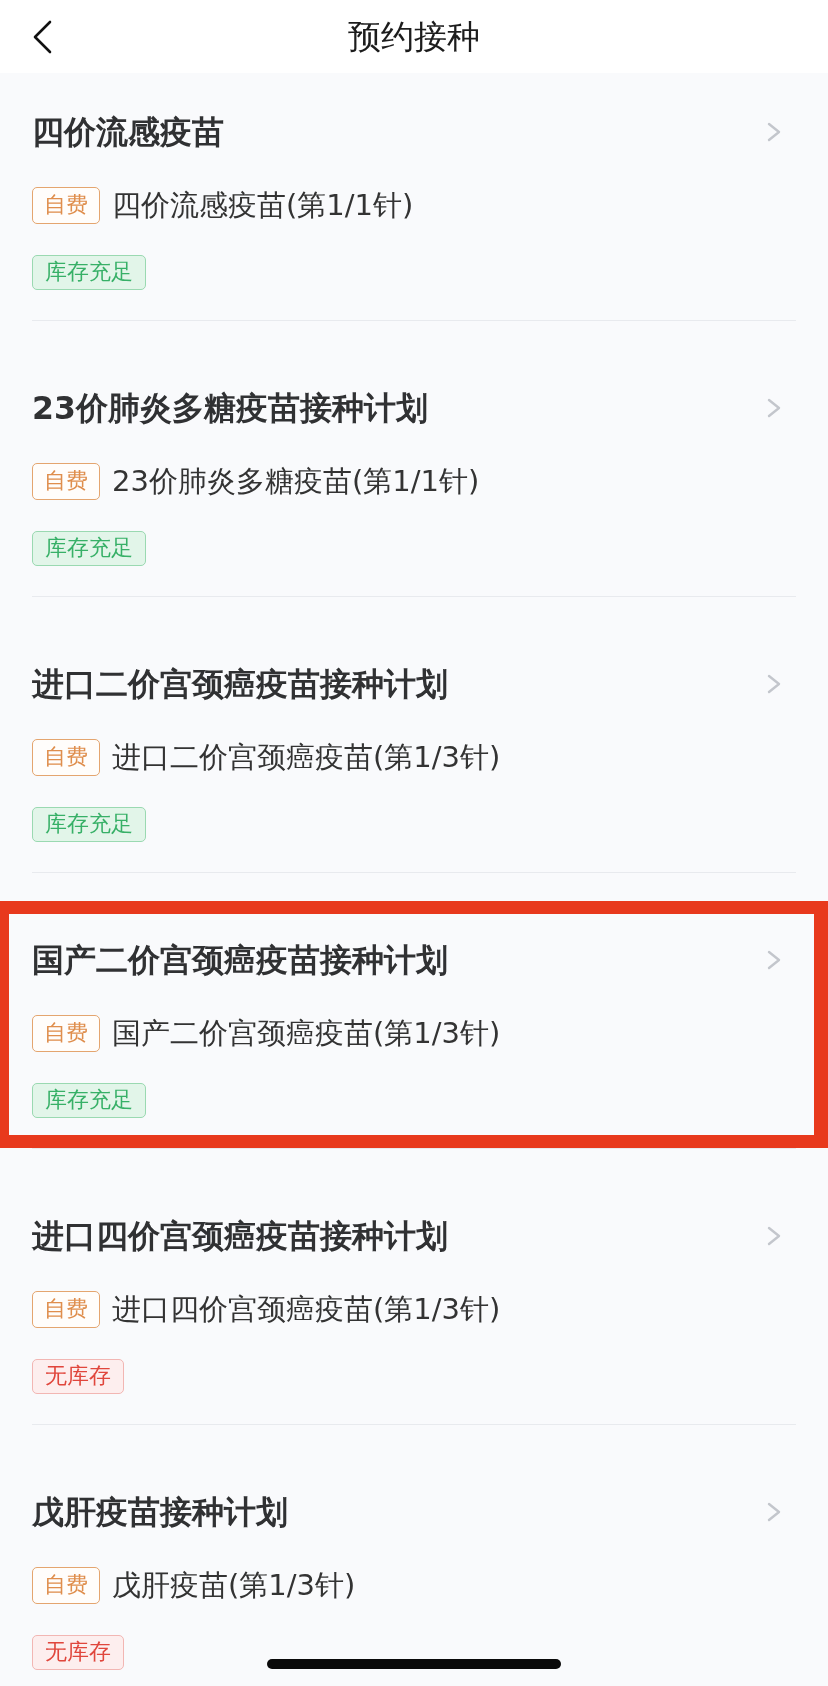 Image resolution: width=828 pixels, height=1686 pixels. Describe the element at coordinates (306, 1309) in the screenshot. I see `dose-text: 进口四价宫颈癌疫苗(第1/3针)` at that location.